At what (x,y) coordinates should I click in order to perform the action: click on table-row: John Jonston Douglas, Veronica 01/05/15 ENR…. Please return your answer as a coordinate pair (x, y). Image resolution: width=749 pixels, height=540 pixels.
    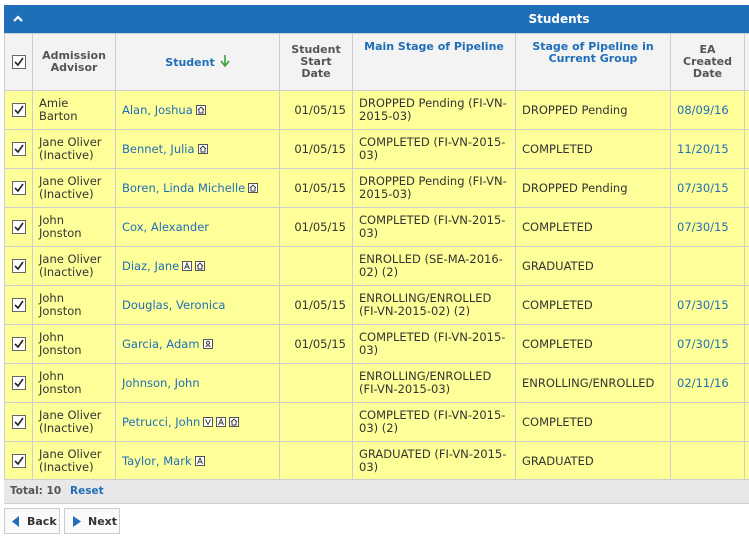
    Looking at the image, I should click on (376, 305).